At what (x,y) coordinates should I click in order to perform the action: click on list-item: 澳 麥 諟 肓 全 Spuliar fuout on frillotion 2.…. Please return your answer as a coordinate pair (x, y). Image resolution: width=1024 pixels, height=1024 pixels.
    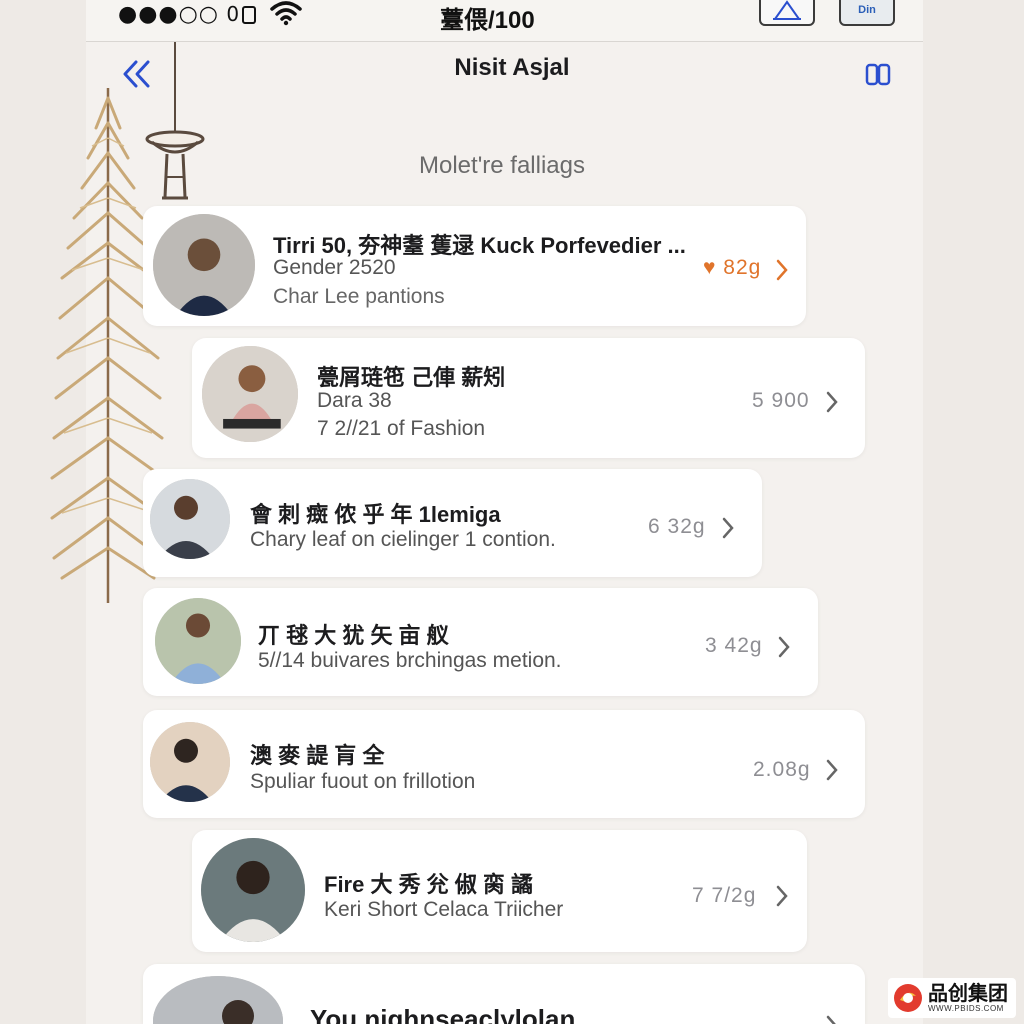
    Looking at the image, I should click on (504, 764).